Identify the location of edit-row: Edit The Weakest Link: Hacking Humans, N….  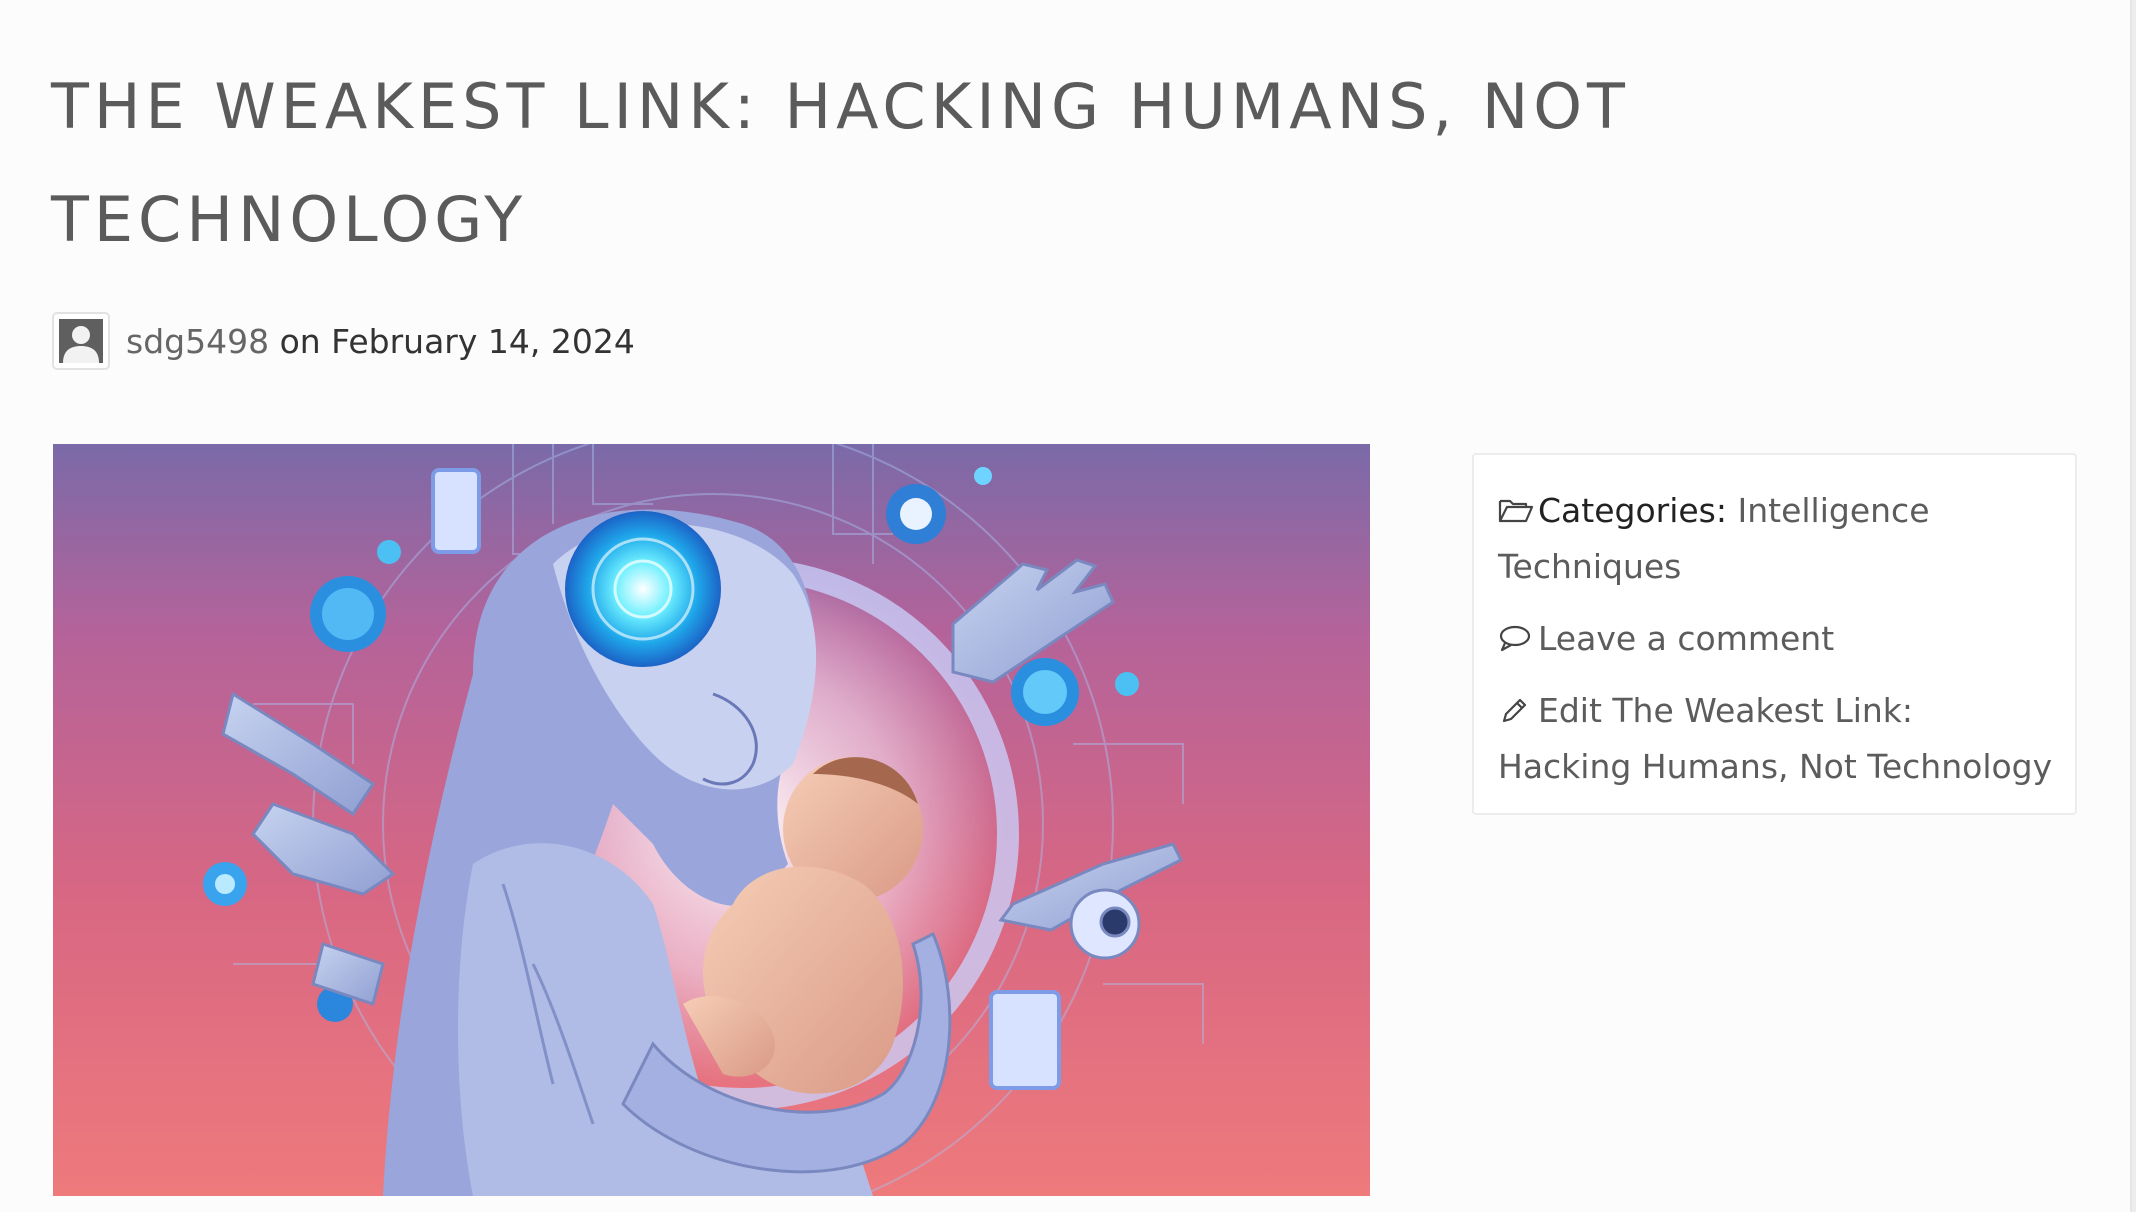
(1775, 739).